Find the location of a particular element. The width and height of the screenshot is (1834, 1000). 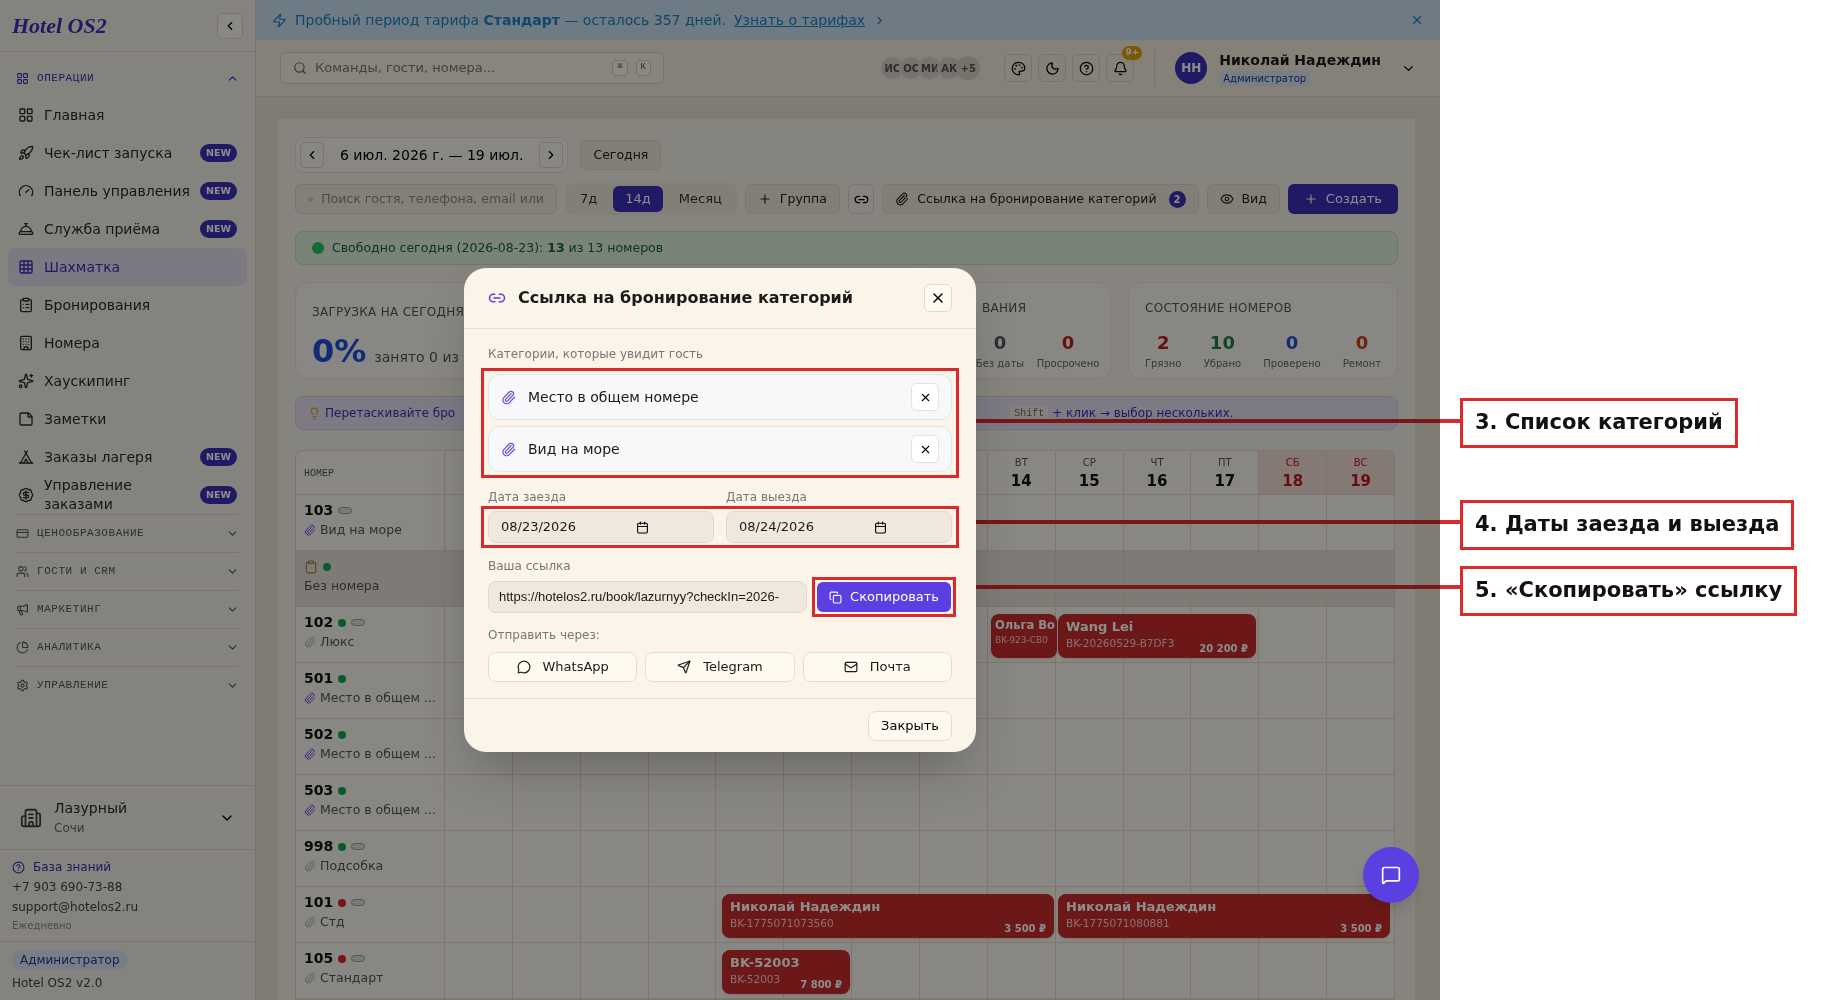

nav-item: Номера is located at coordinates (127, 343).